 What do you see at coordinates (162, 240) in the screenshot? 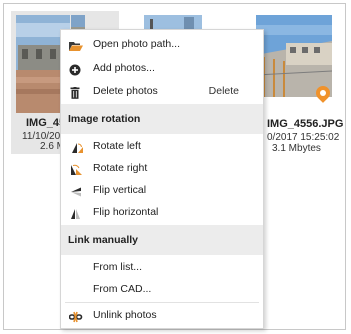
I see `section-header-link-manually: Link manually` at bounding box center [162, 240].